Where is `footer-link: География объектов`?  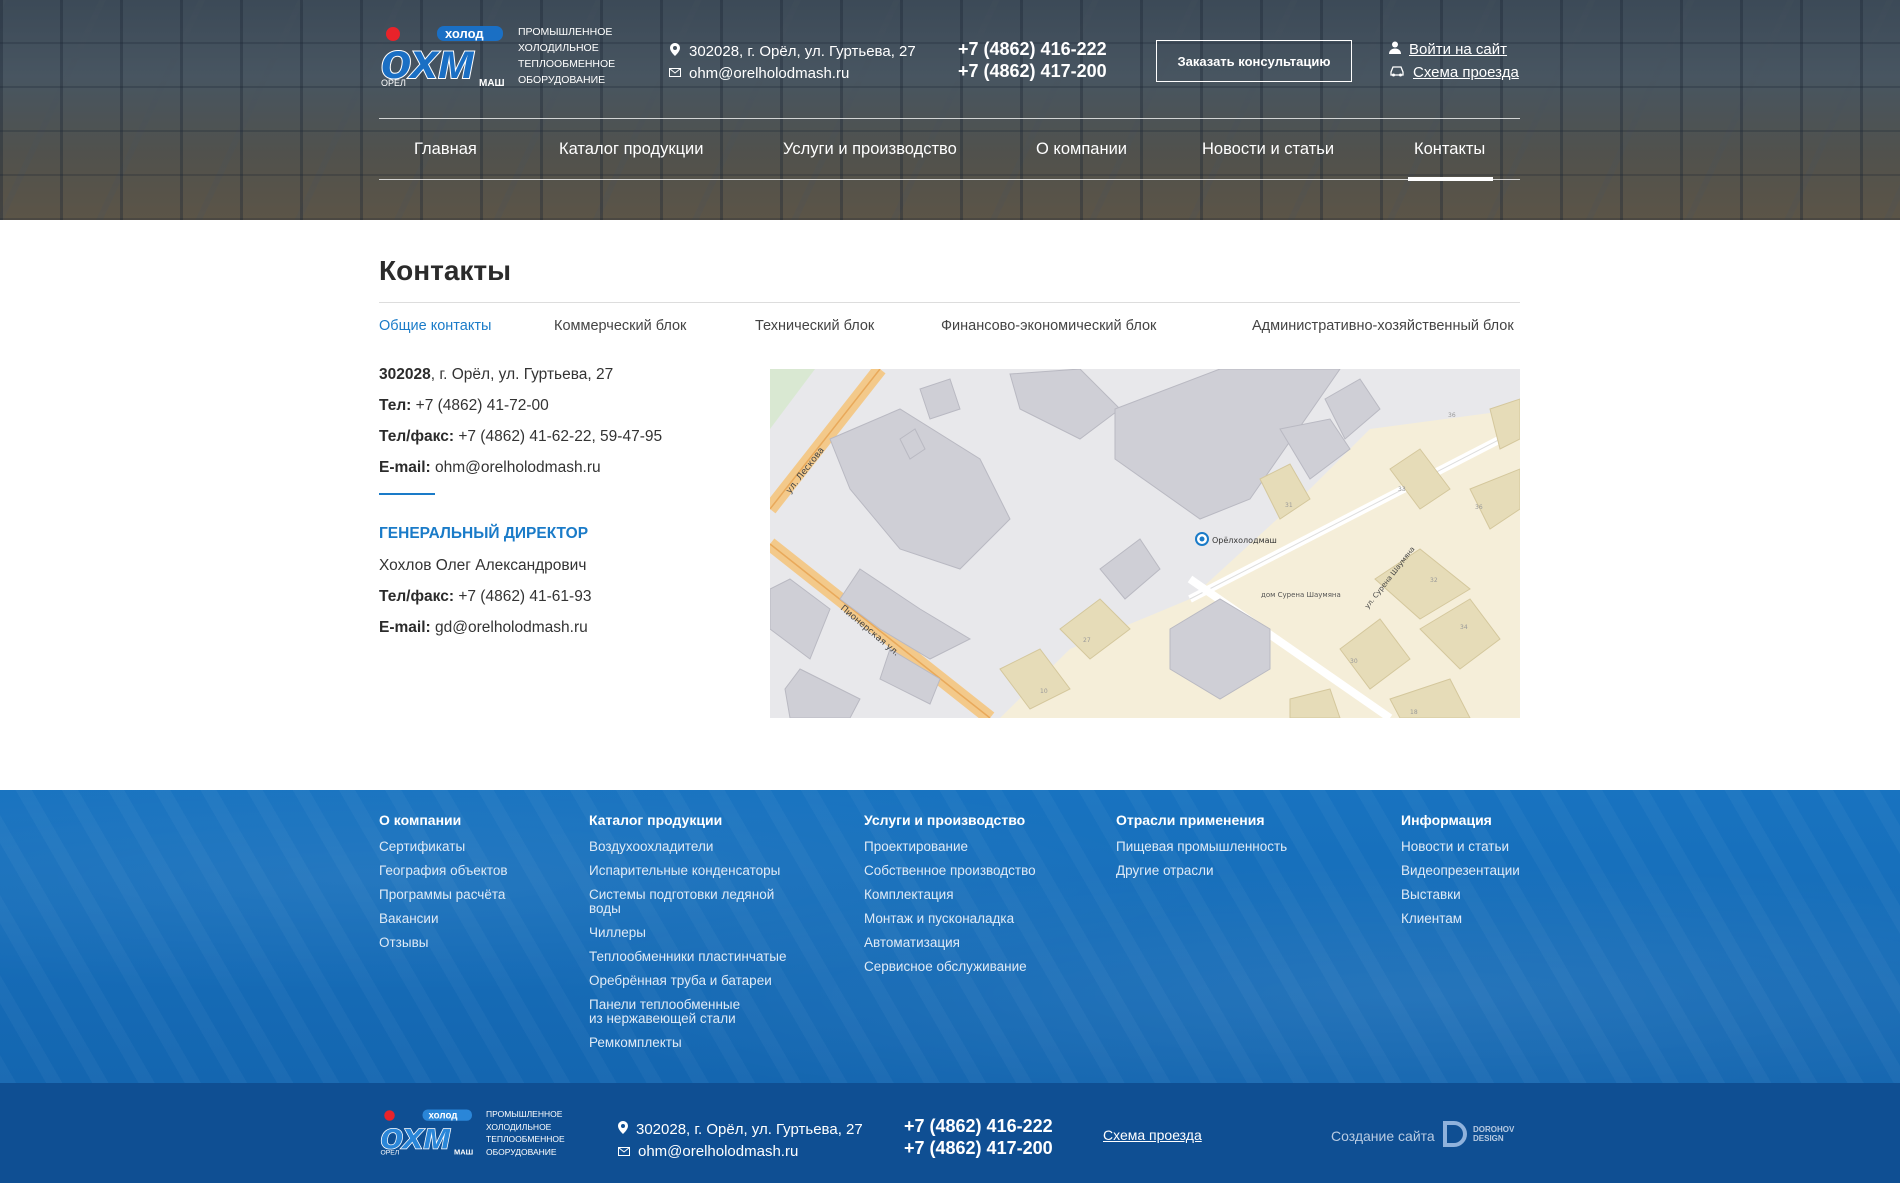 footer-link: География объектов is located at coordinates (443, 871).